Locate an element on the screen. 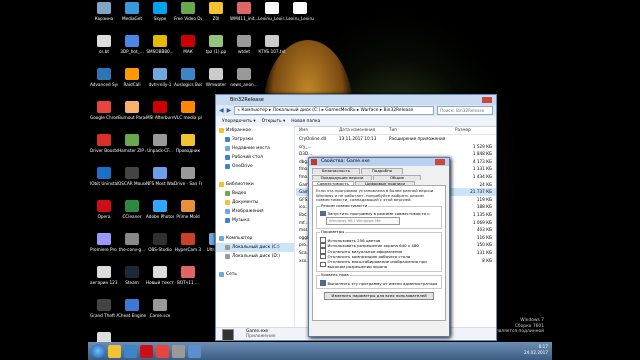 The width and height of the screenshot is (640, 360). explorer-taskbar-icon is located at coordinates (114, 351).